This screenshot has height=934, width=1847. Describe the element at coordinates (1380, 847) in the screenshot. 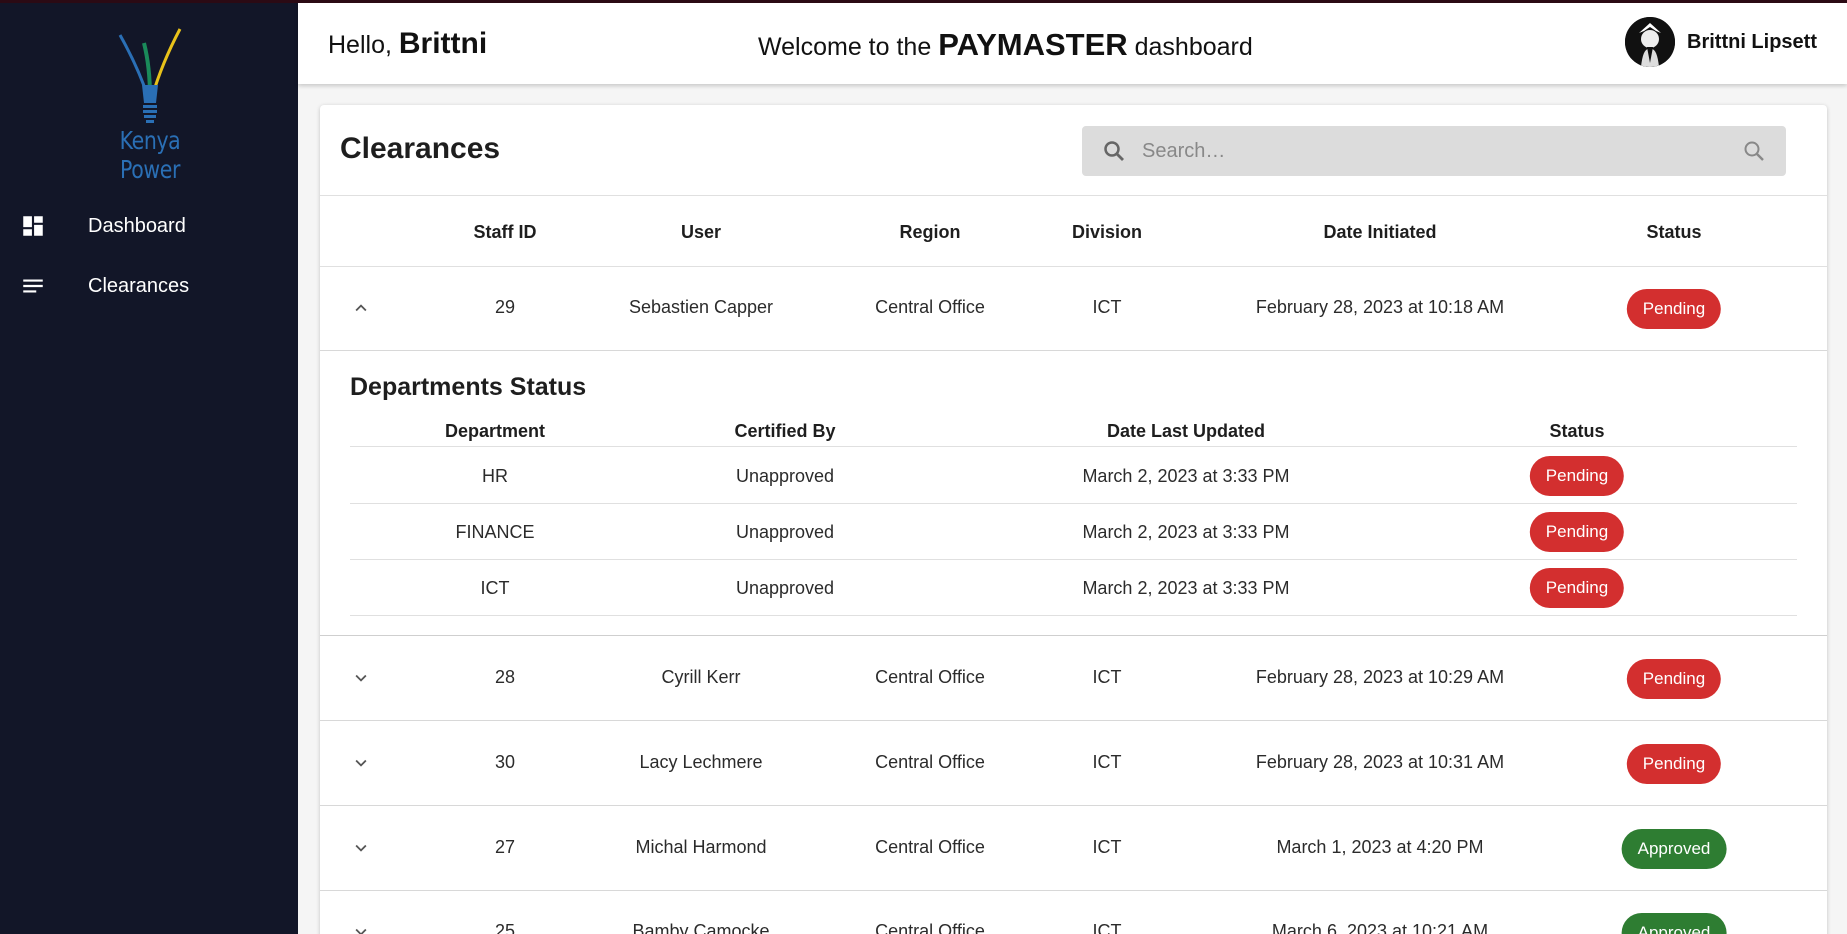

I see `date-cell: March 1, 2023 at 4:20 PM` at that location.